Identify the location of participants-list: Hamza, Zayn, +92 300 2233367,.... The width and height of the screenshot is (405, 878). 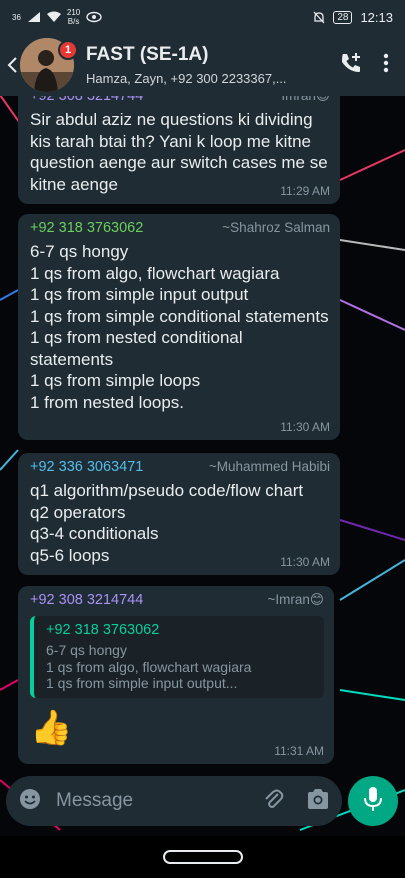
(186, 78).